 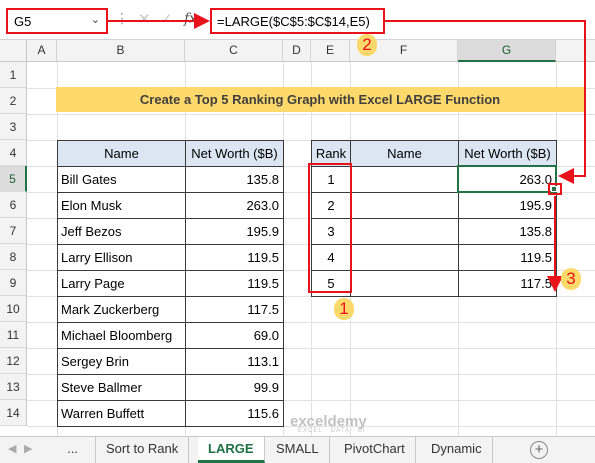 I want to click on check-icon: ✓, so click(x=166, y=19).